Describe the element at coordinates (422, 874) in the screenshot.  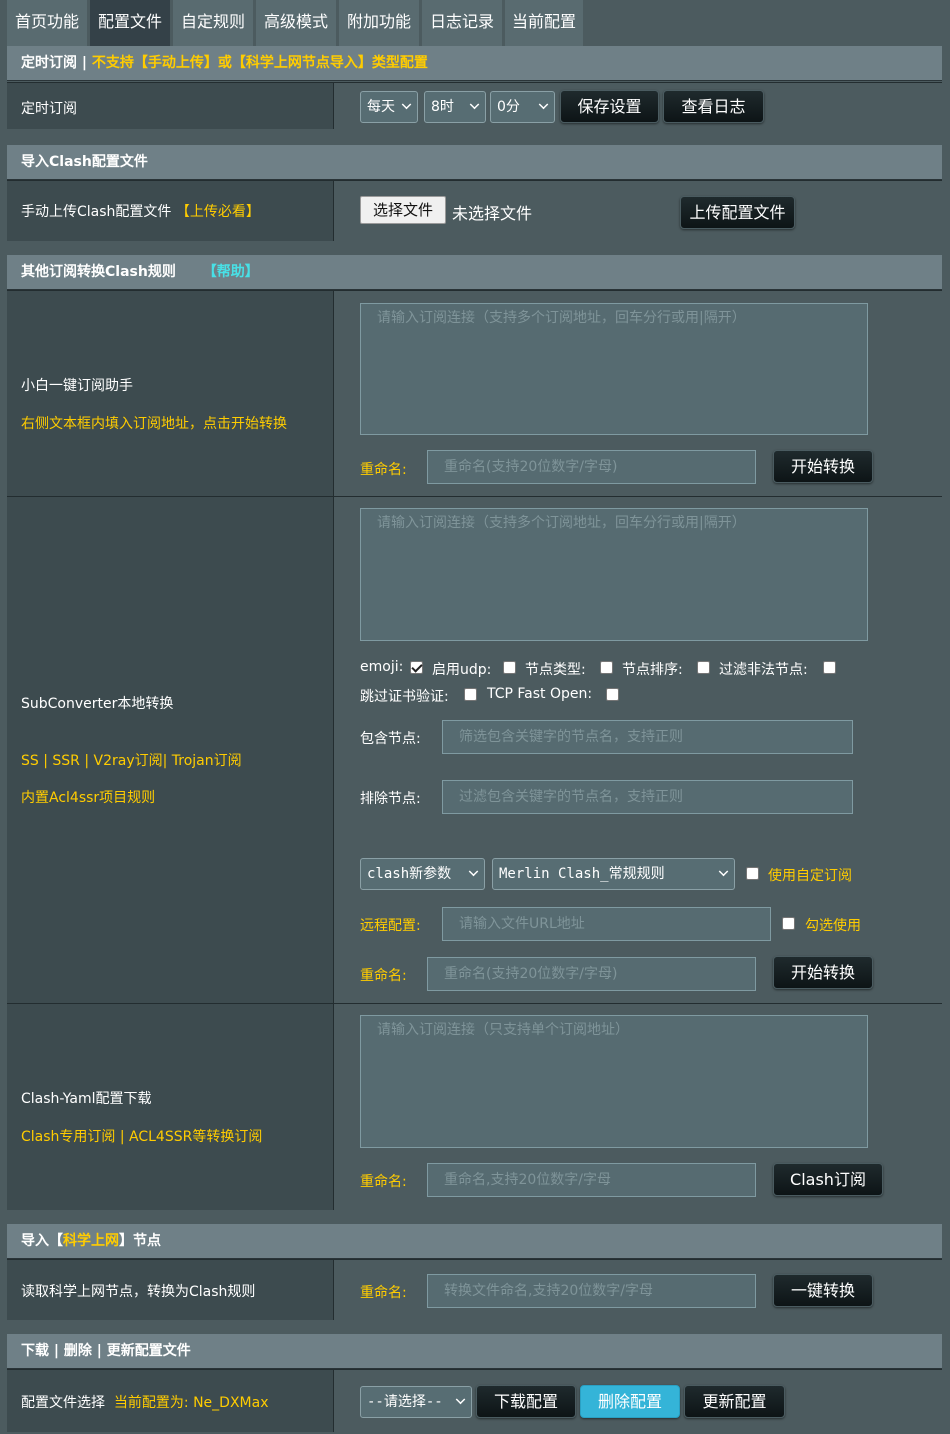
I see `param-select: clash新参数` at that location.